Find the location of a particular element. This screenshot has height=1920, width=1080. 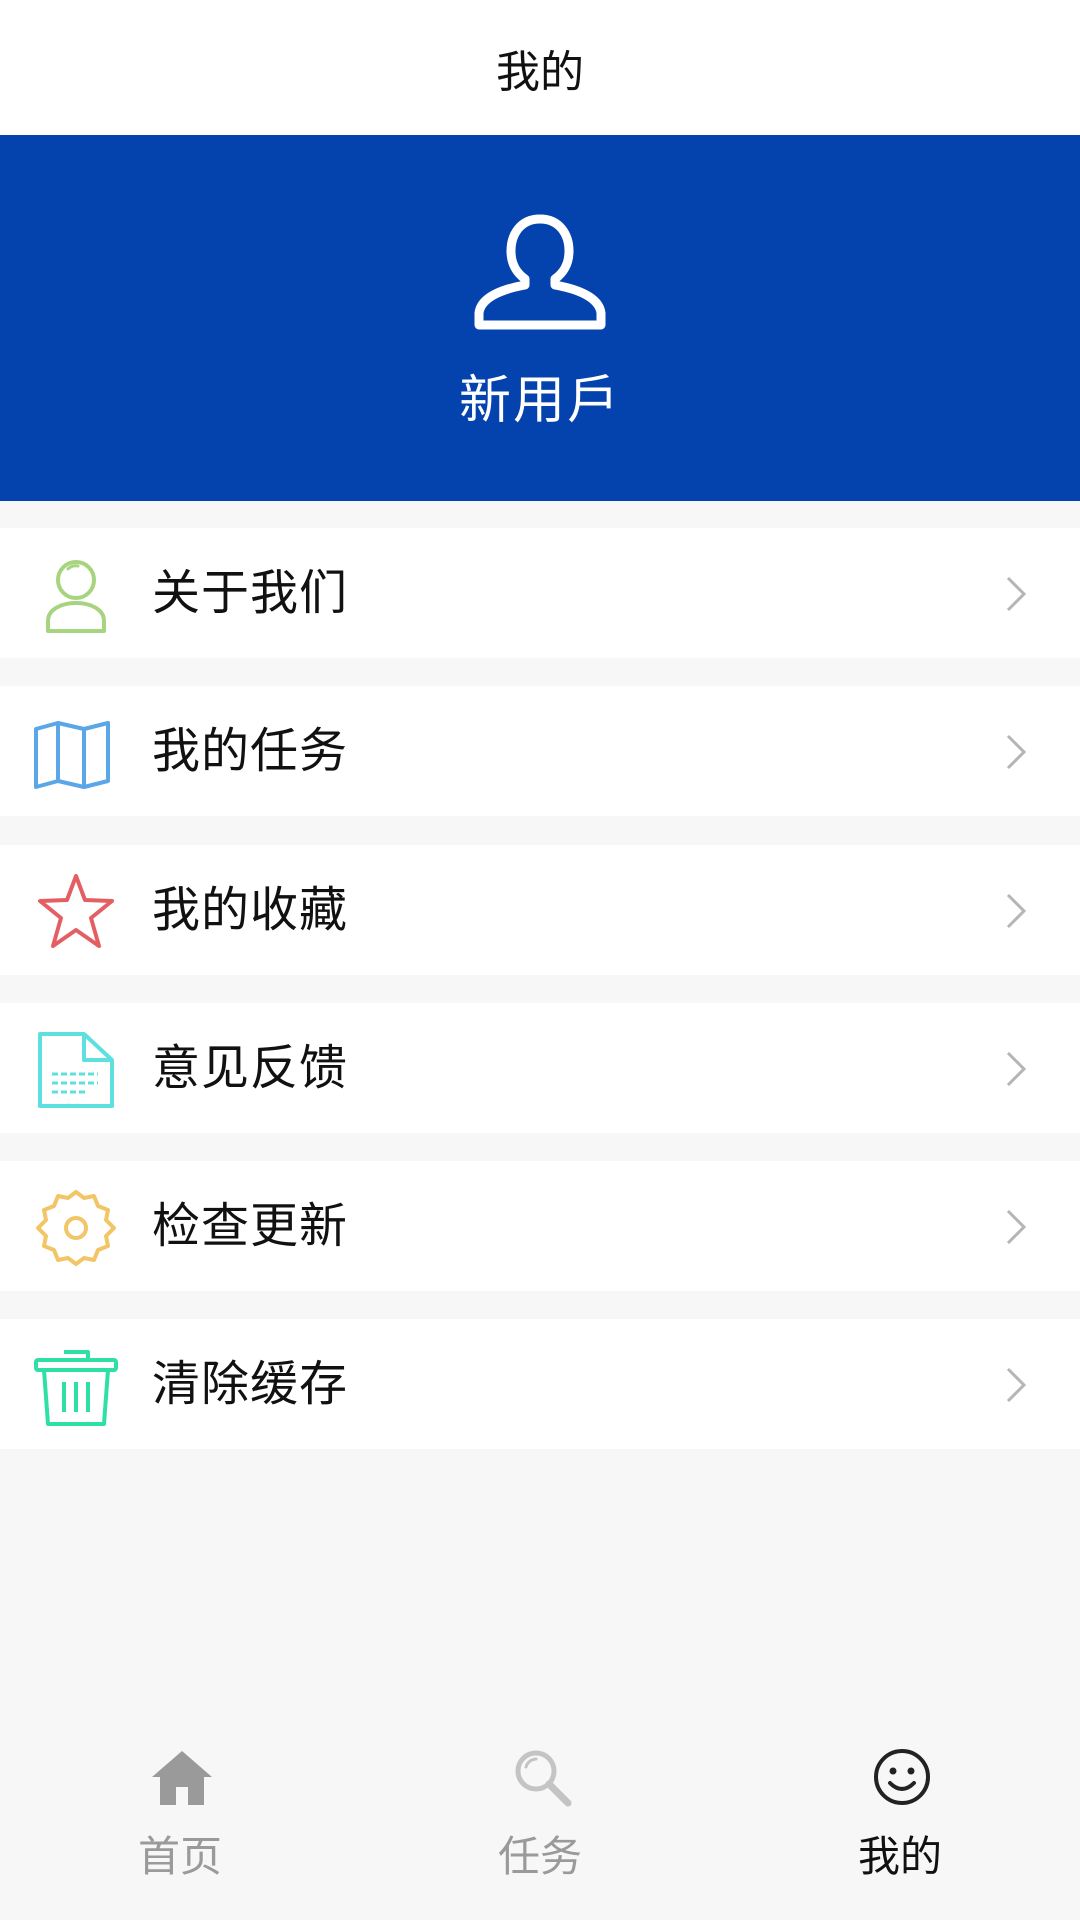

tab-mine: 我的 is located at coordinates (900, 1827).